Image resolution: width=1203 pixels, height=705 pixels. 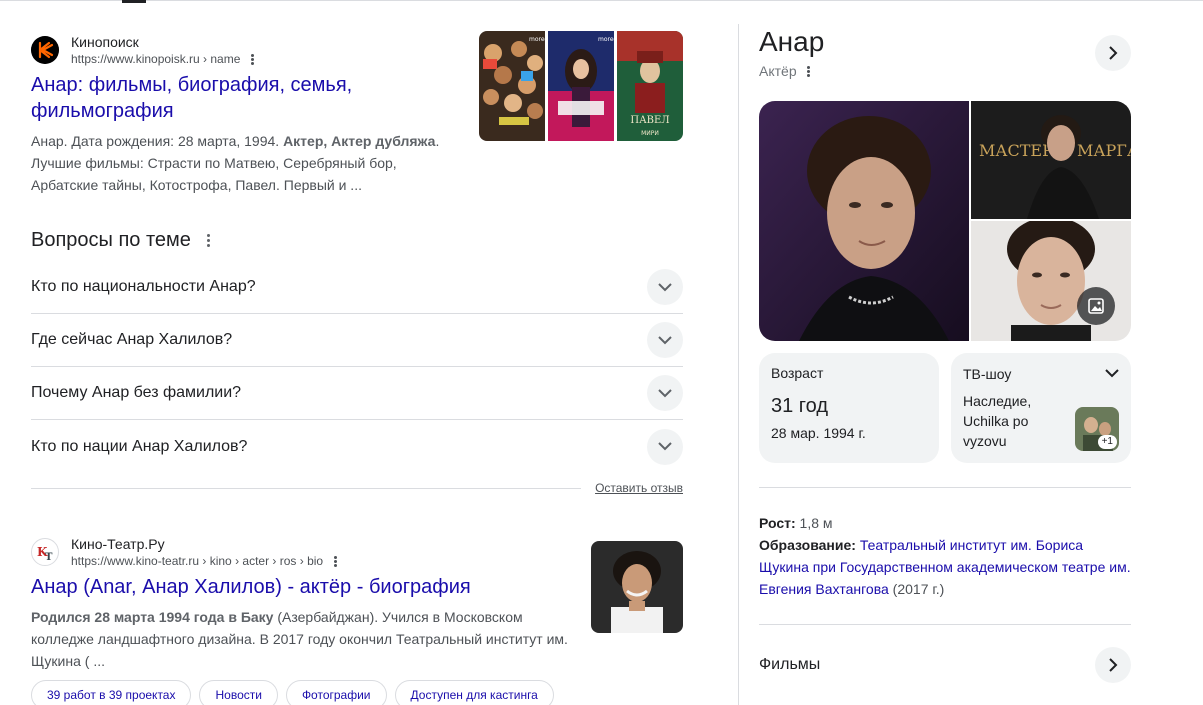 I want to click on question-item: Где сейчас Анар Халилов?, so click(x=357, y=340).